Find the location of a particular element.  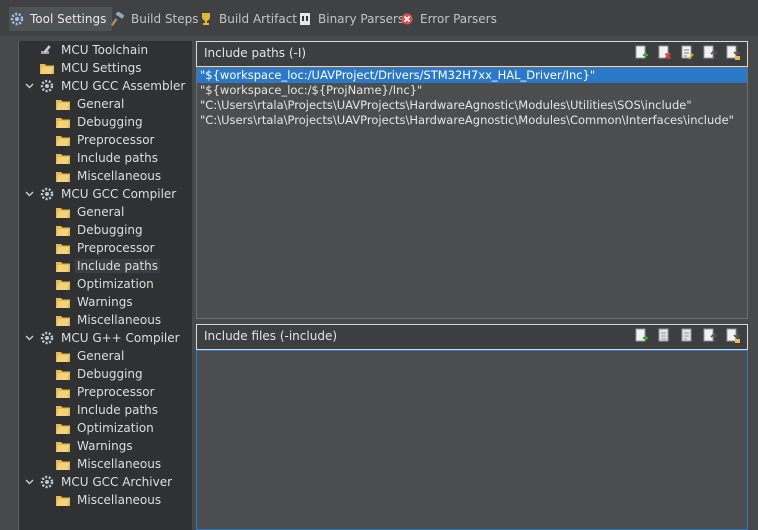

tab-build-artifact: Build Artifact is located at coordinates (247, 19).